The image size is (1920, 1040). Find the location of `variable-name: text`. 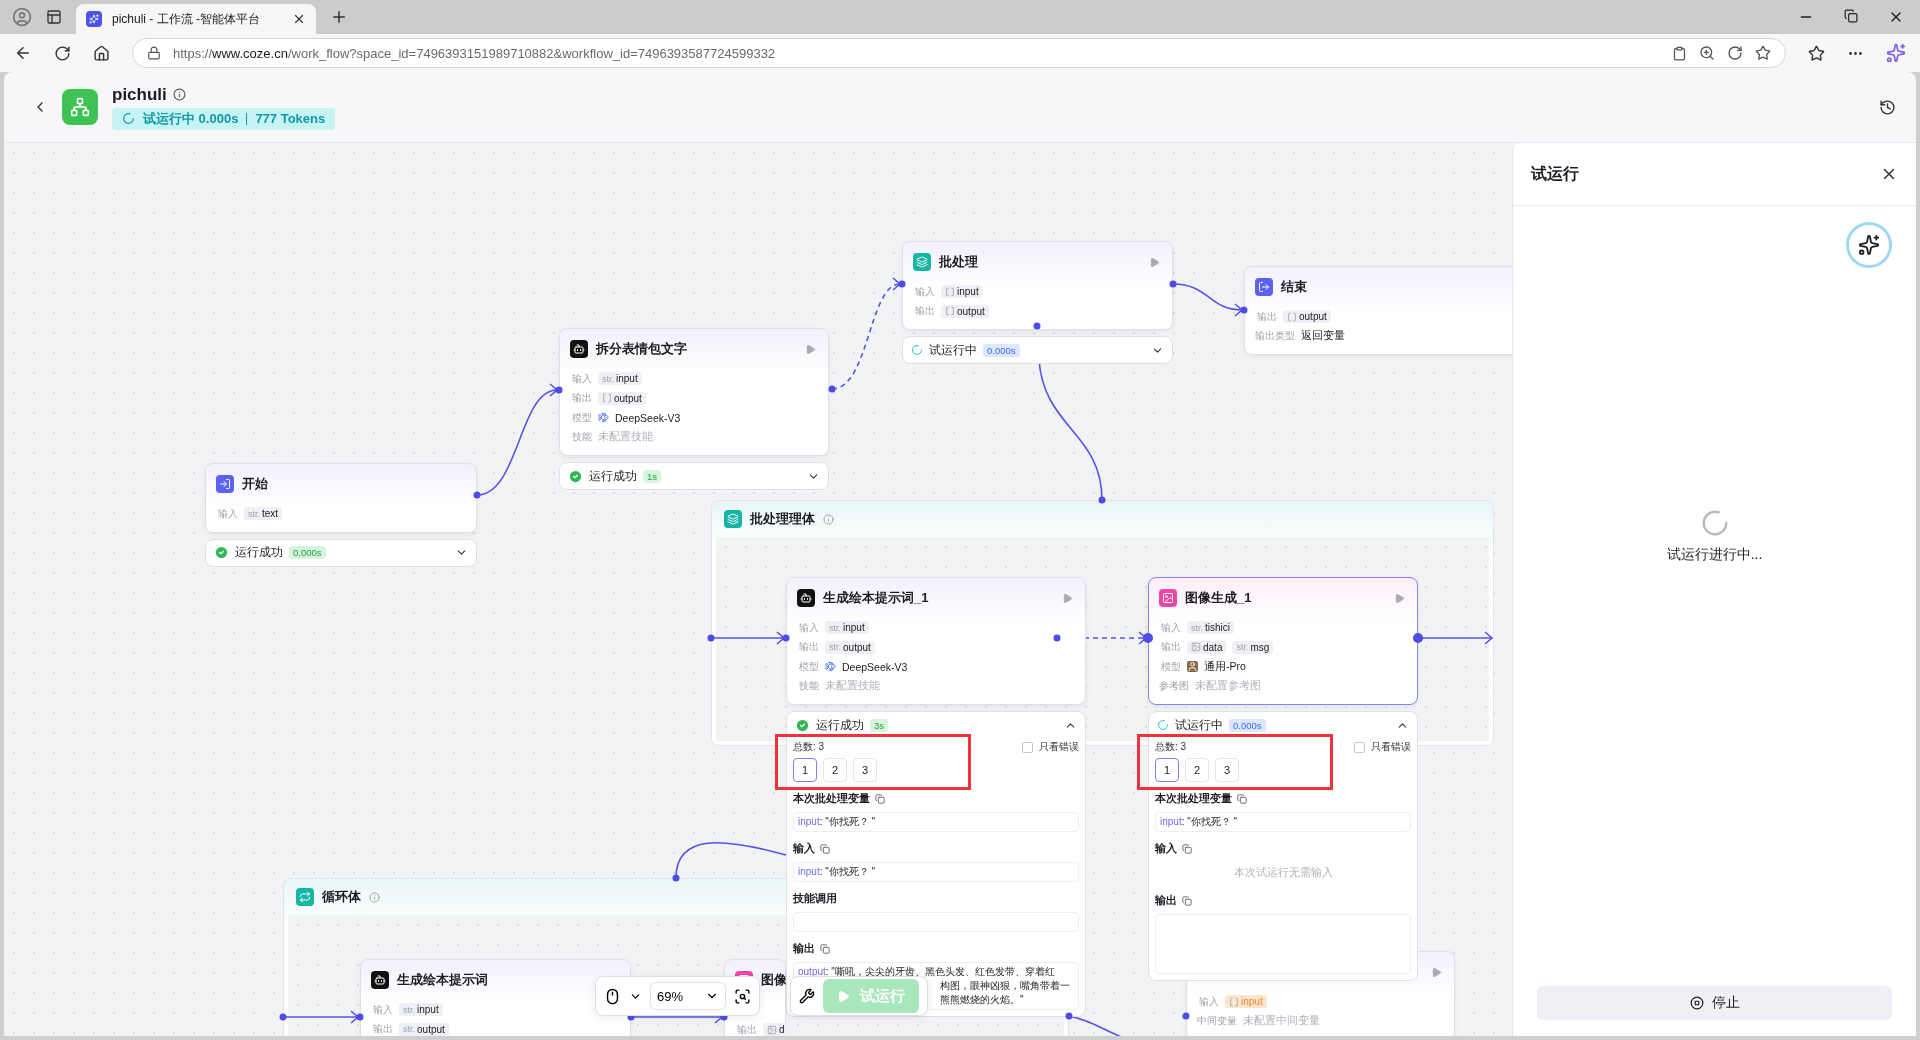

variable-name: text is located at coordinates (270, 514).